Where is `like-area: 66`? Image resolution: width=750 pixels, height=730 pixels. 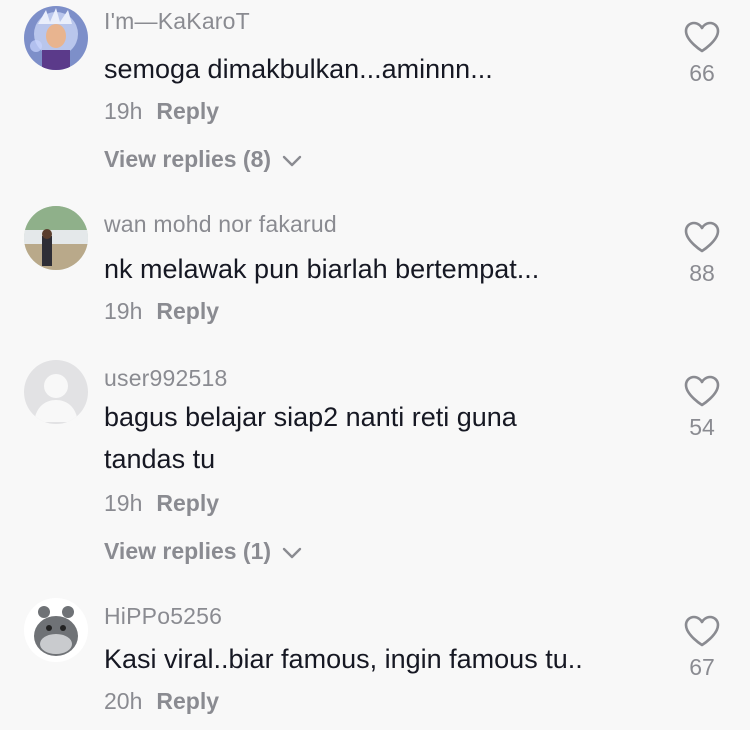 like-area: 66 is located at coordinates (702, 53).